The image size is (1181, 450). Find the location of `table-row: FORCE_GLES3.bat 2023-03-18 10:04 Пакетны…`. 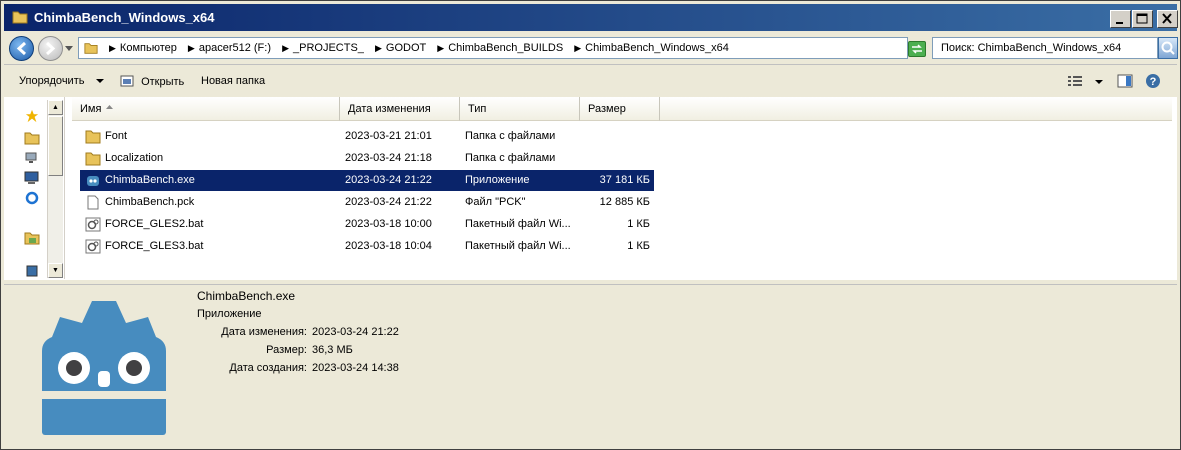

table-row: FORCE_GLES3.bat 2023-03-18 10:04 Пакетны… is located at coordinates (367, 246).